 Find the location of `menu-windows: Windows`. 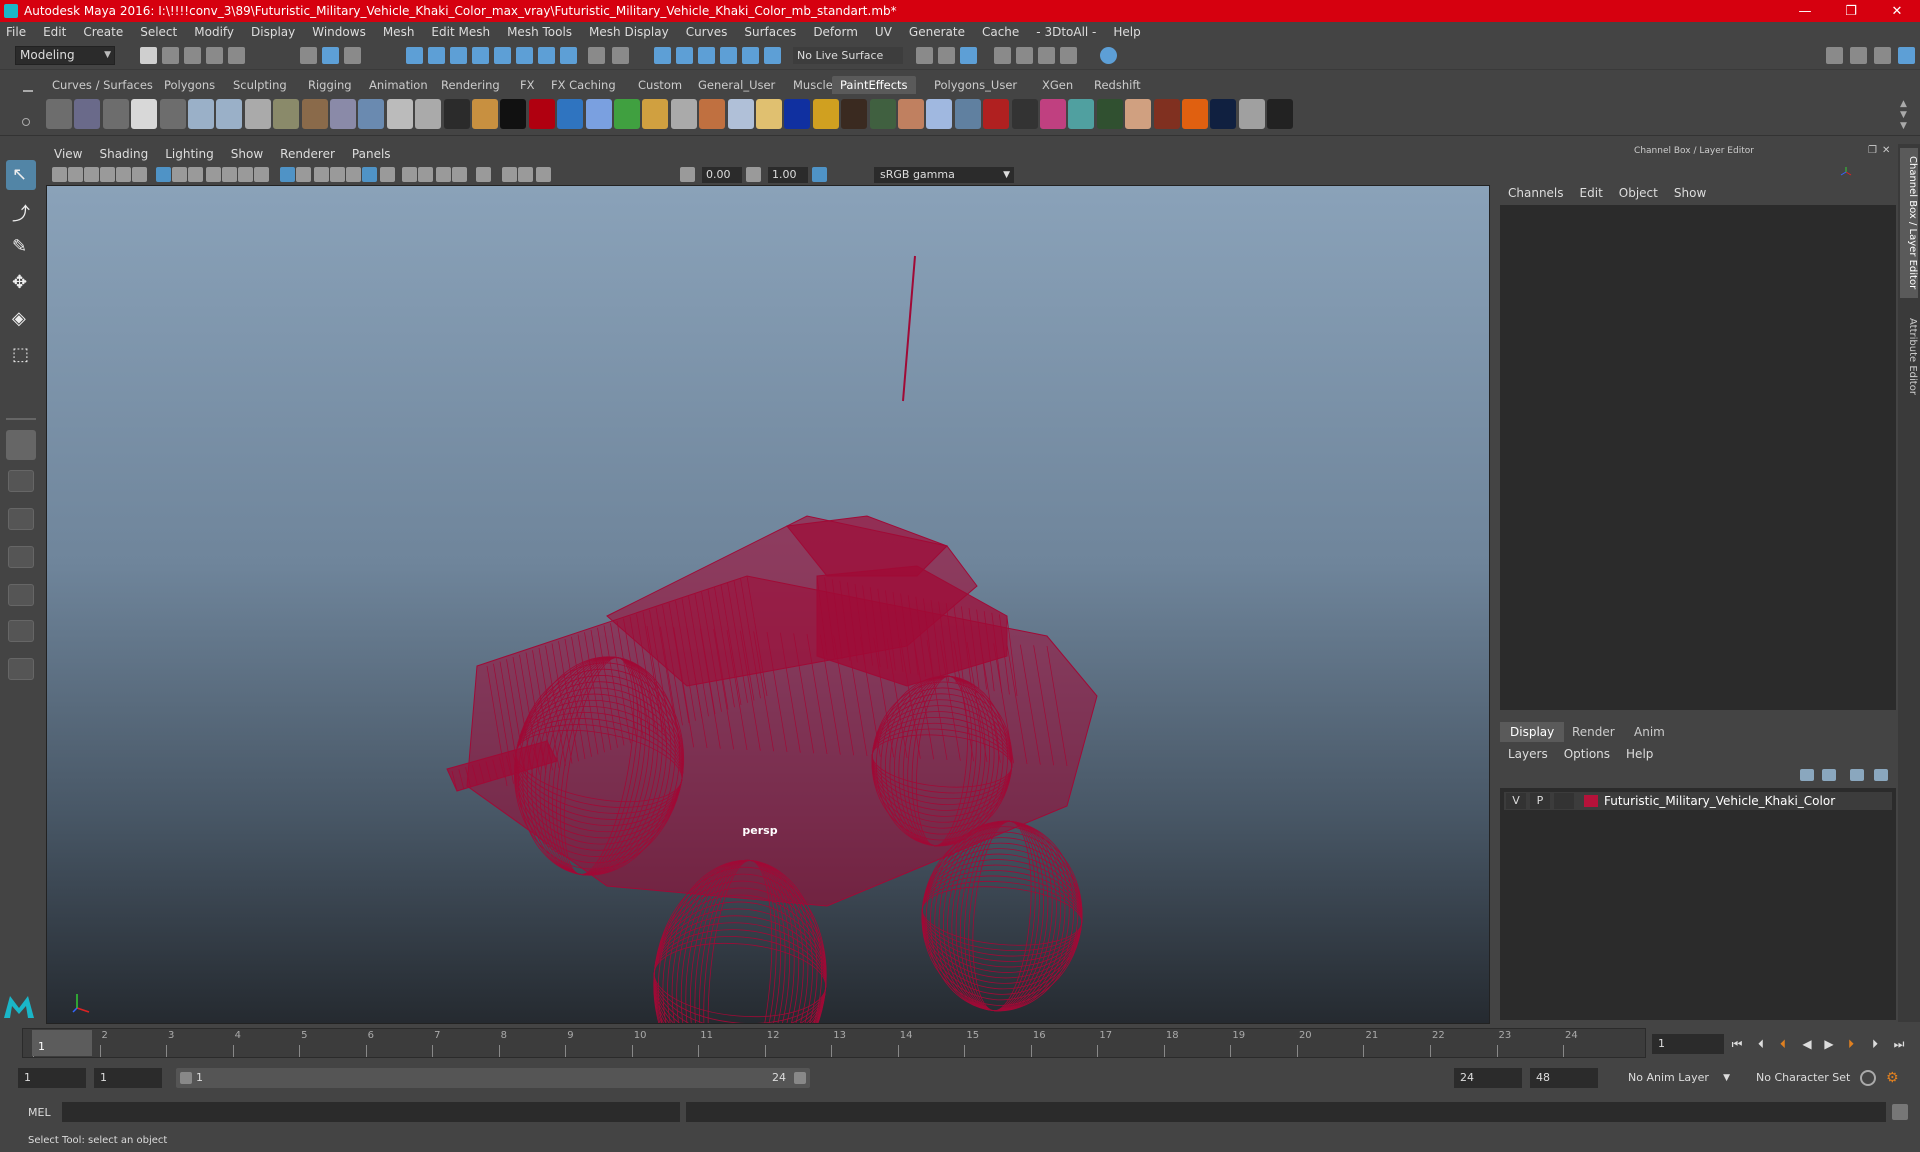

menu-windows: Windows is located at coordinates (339, 32).